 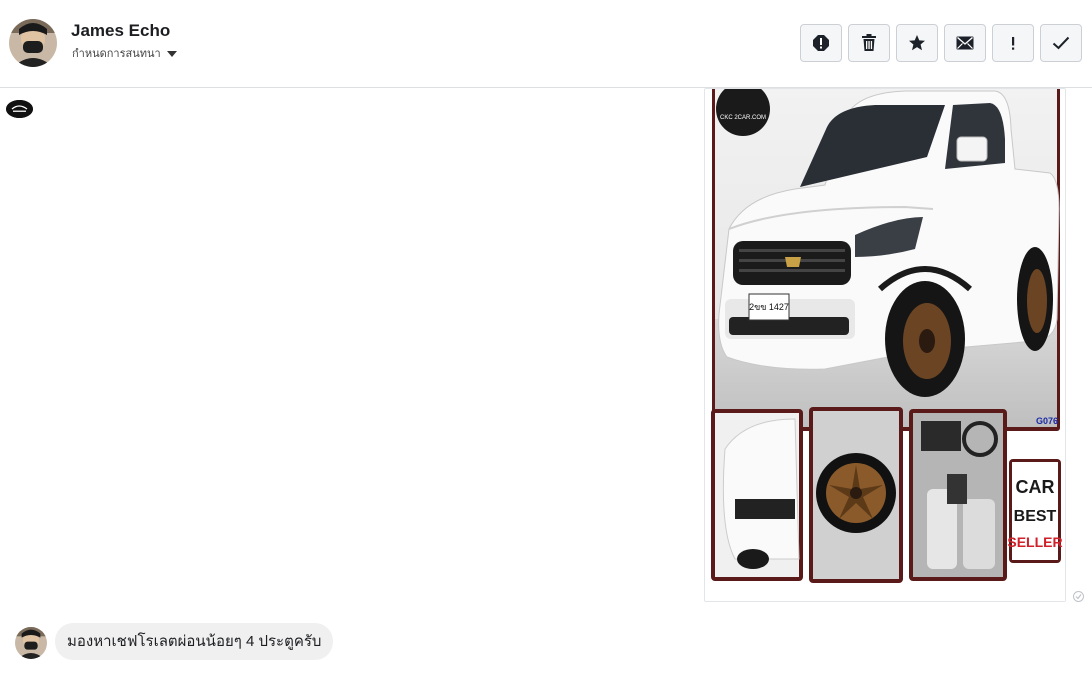 I want to click on caret-down-icon, so click(x=171, y=53).